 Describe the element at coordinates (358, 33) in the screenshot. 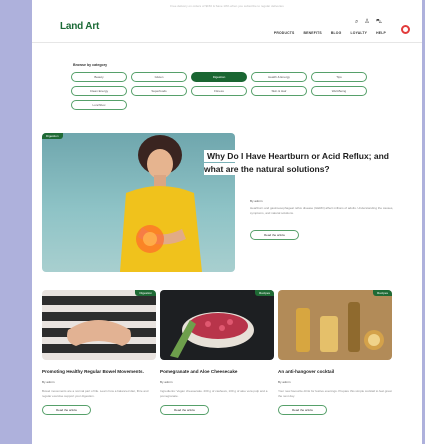

I see `nav-loyalty: LOYALTY` at that location.